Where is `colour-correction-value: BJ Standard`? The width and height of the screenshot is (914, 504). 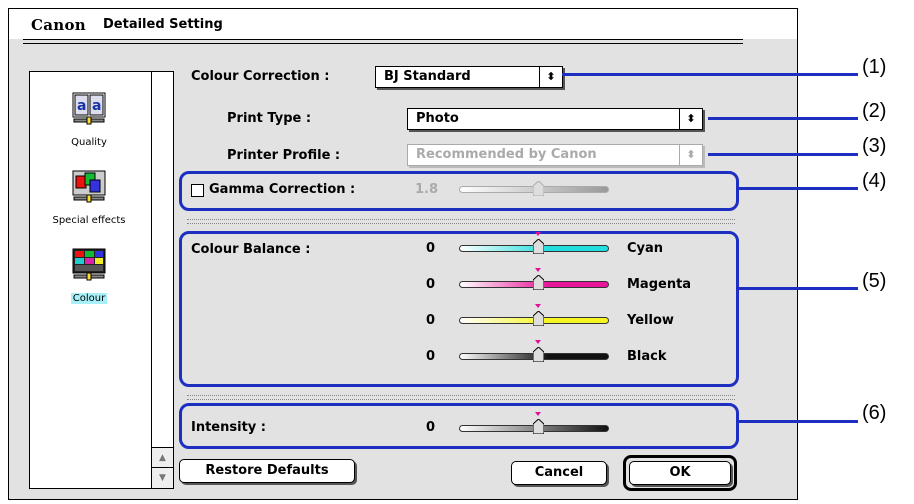 colour-correction-value: BJ Standard is located at coordinates (427, 76).